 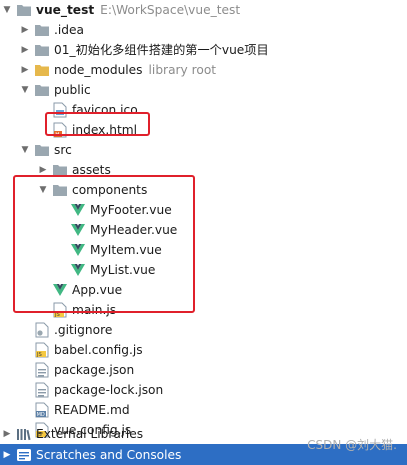 I want to click on folder-label: 01_初始化多组件搭建的第一个vue项目, so click(x=161, y=50).